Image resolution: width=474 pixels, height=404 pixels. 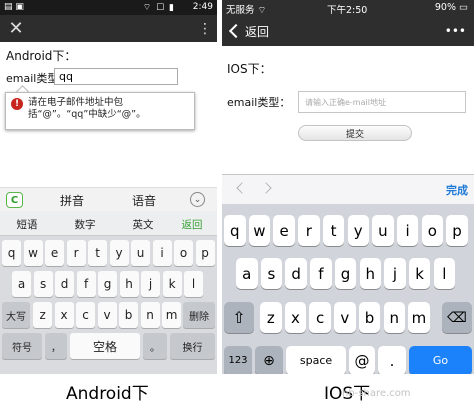 I want to click on shift-key: 大写, so click(x=16, y=315).